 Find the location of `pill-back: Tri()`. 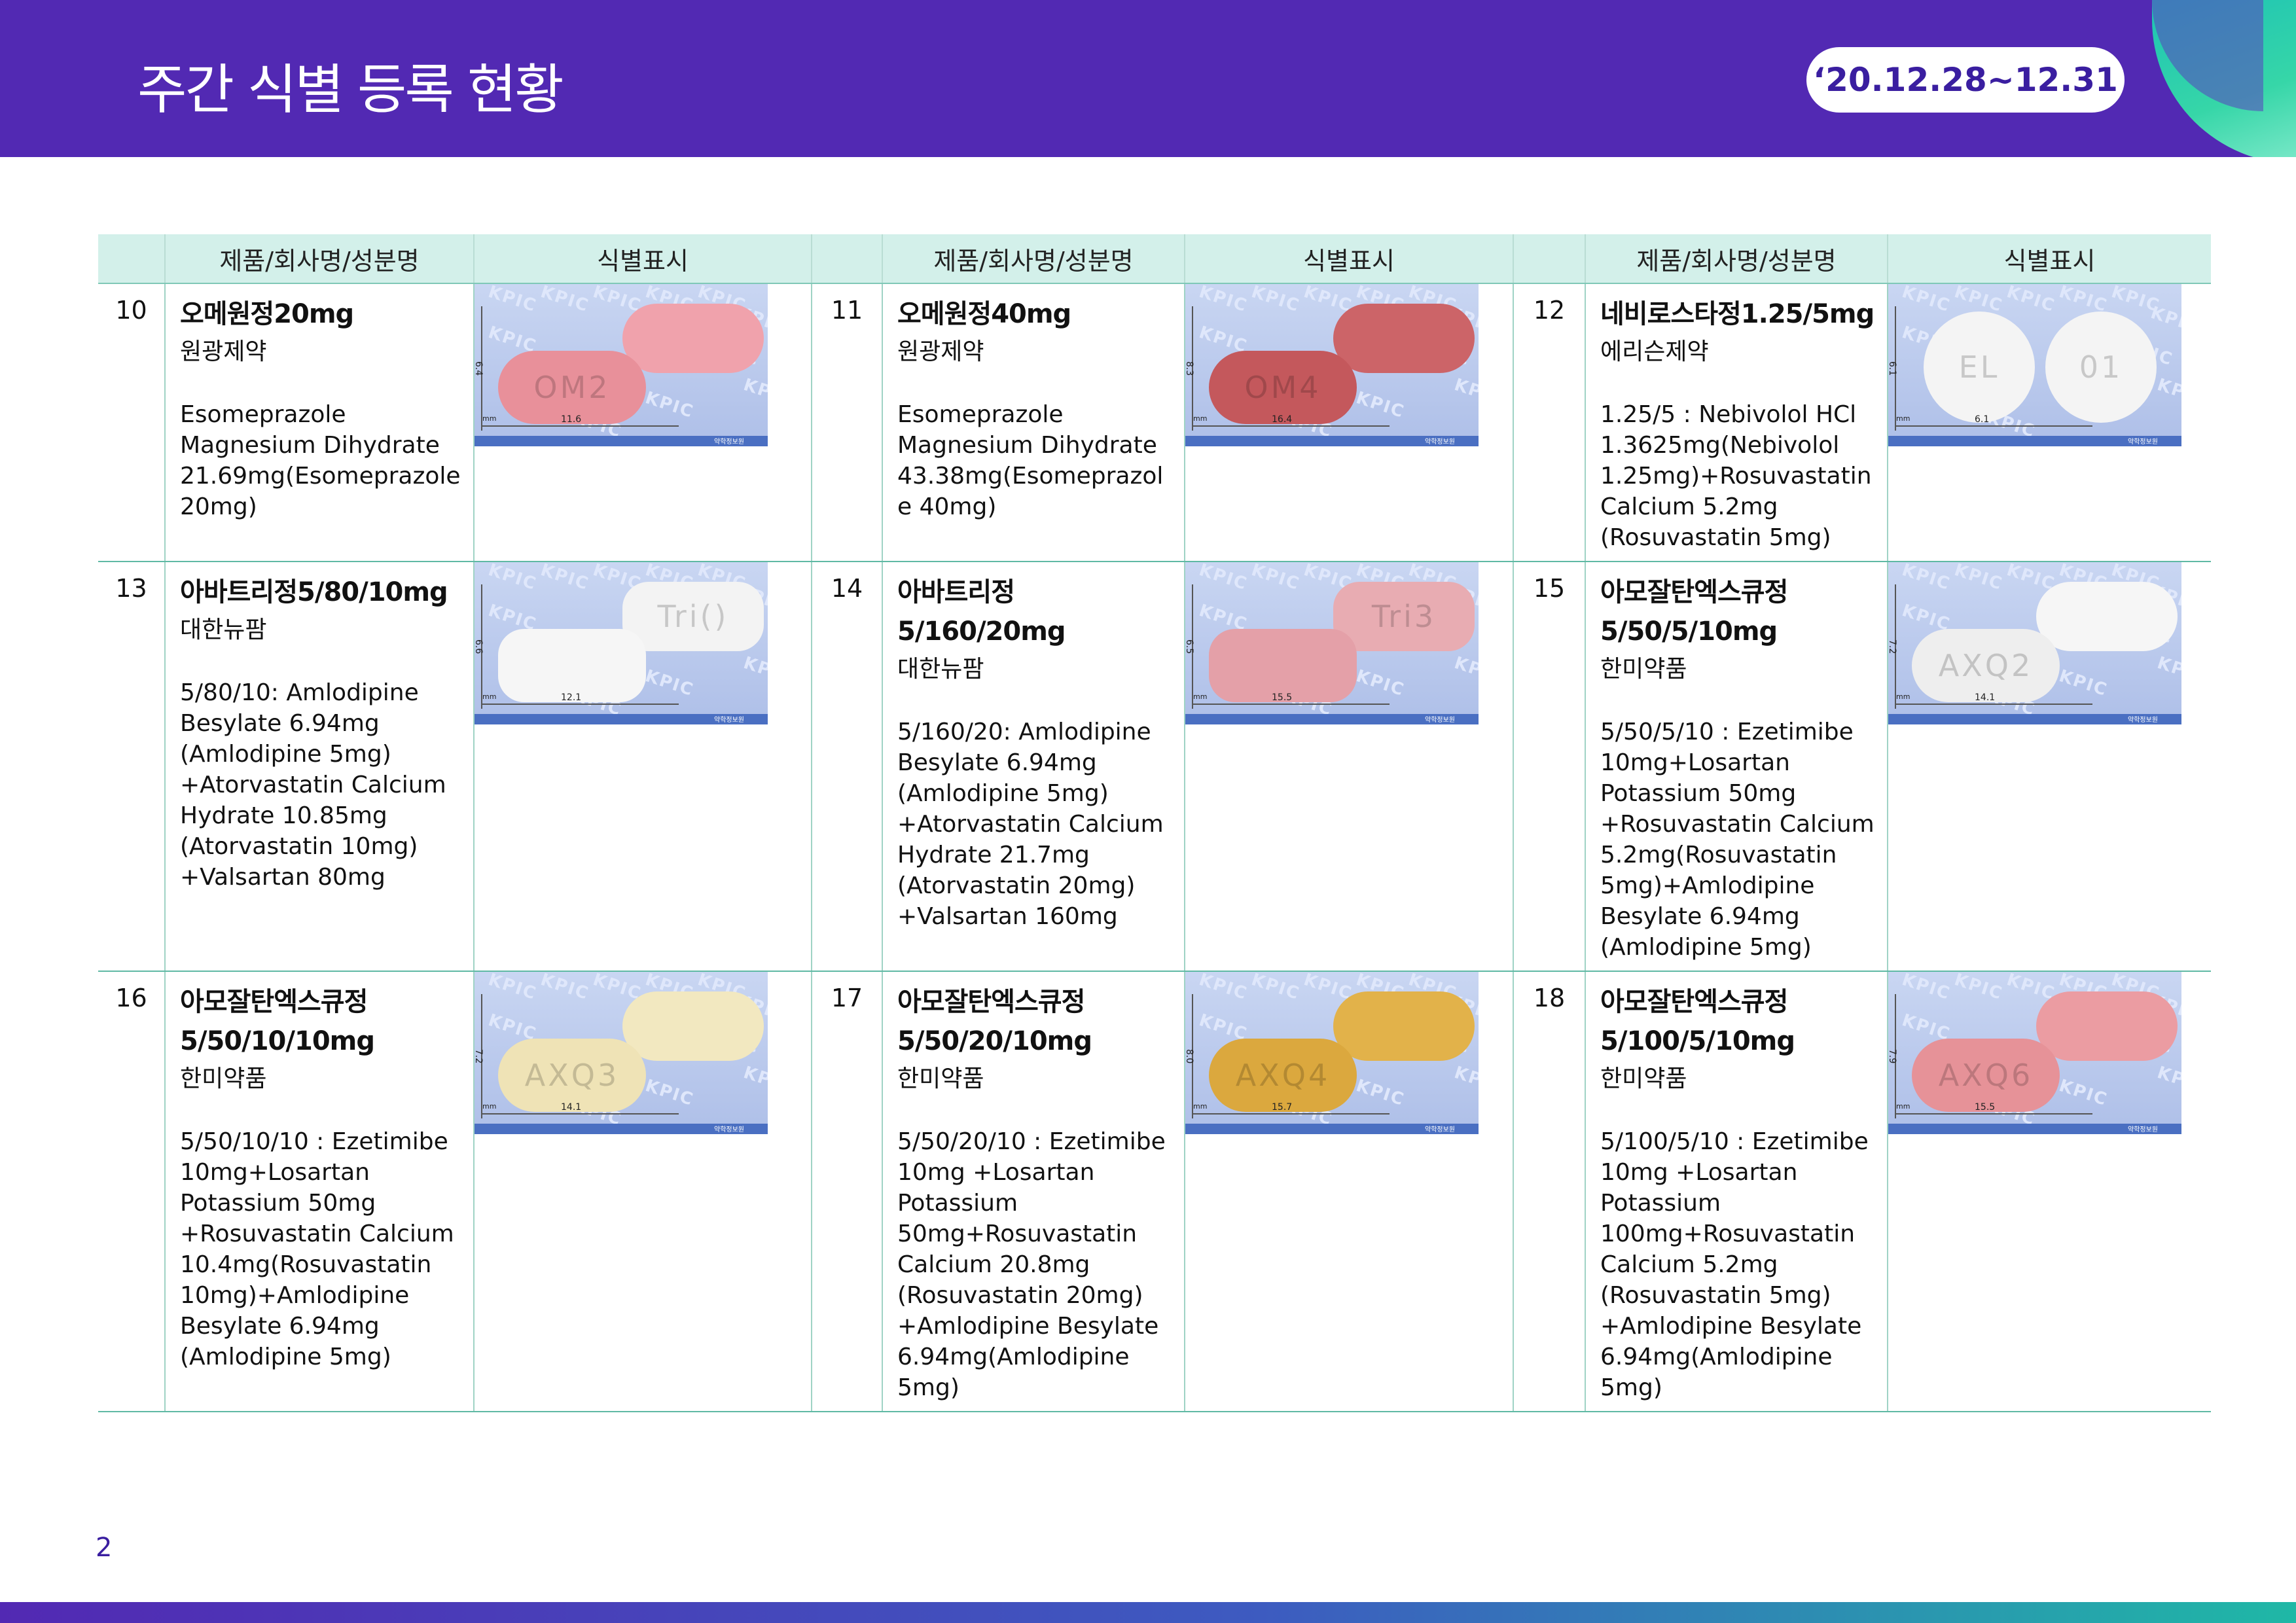

pill-back: Tri() is located at coordinates (693, 616).